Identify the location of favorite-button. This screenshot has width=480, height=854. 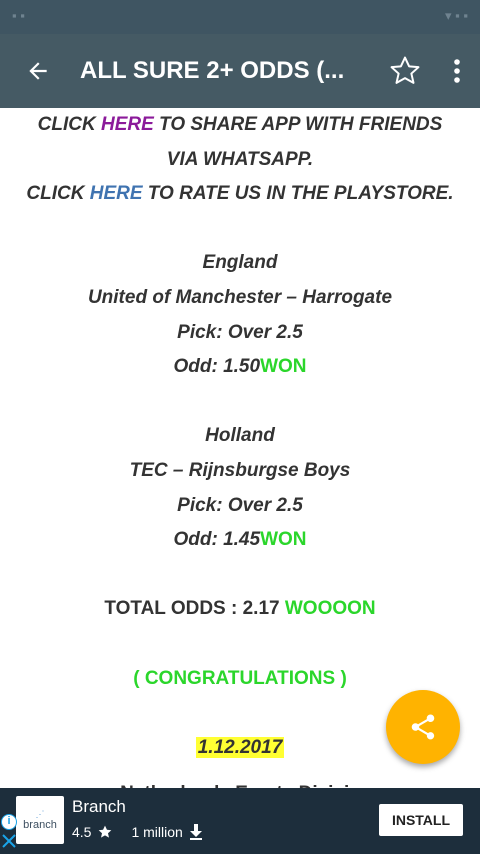
(405, 71).